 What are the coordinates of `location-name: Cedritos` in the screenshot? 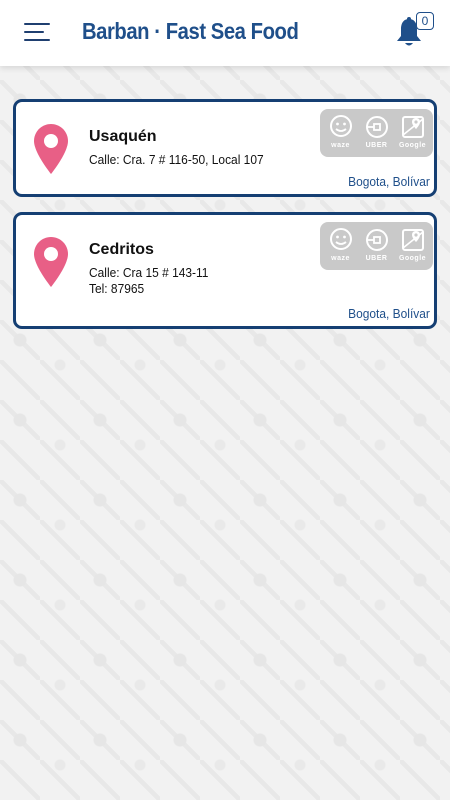 It's located at (121, 249).